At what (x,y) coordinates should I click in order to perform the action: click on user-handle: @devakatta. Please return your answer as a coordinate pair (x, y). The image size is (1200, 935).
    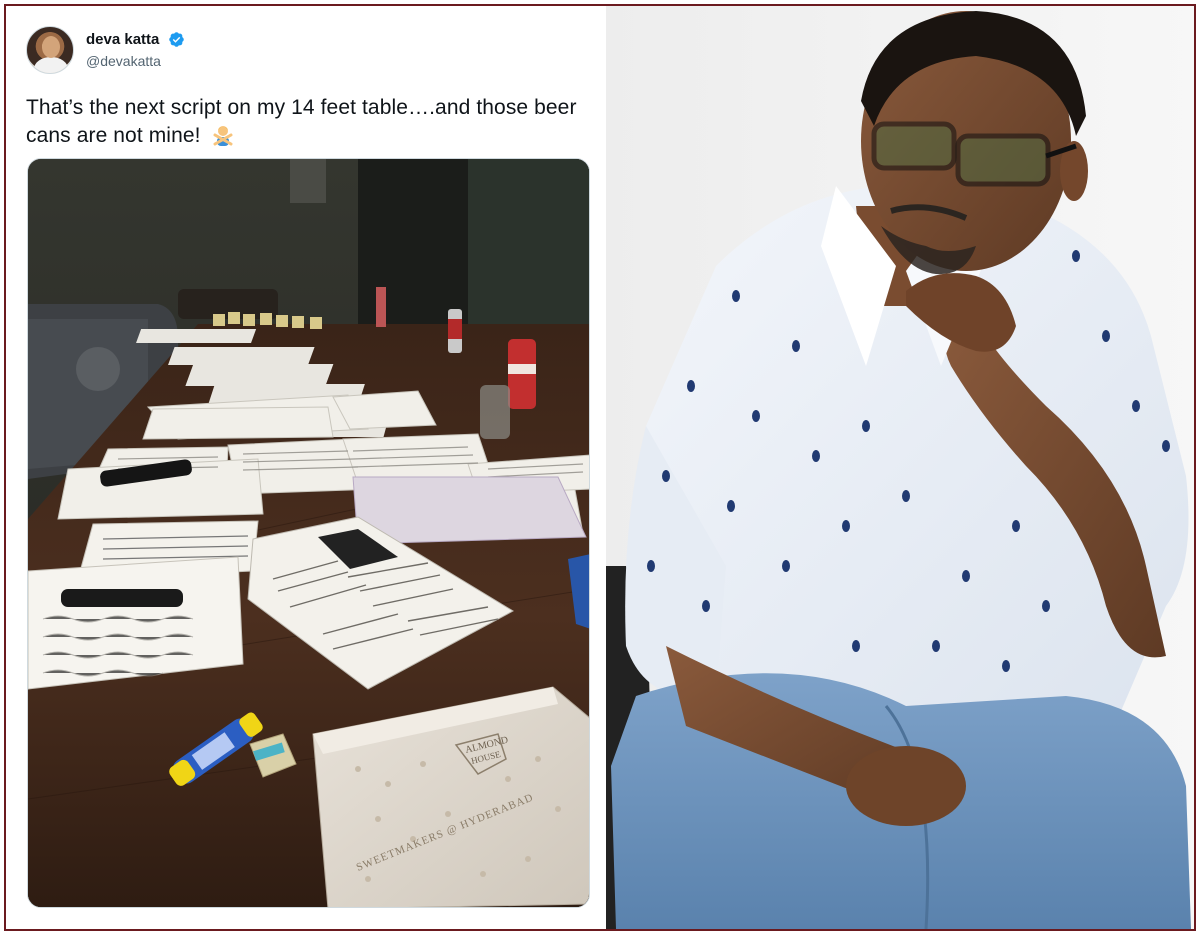
    Looking at the image, I should click on (135, 61).